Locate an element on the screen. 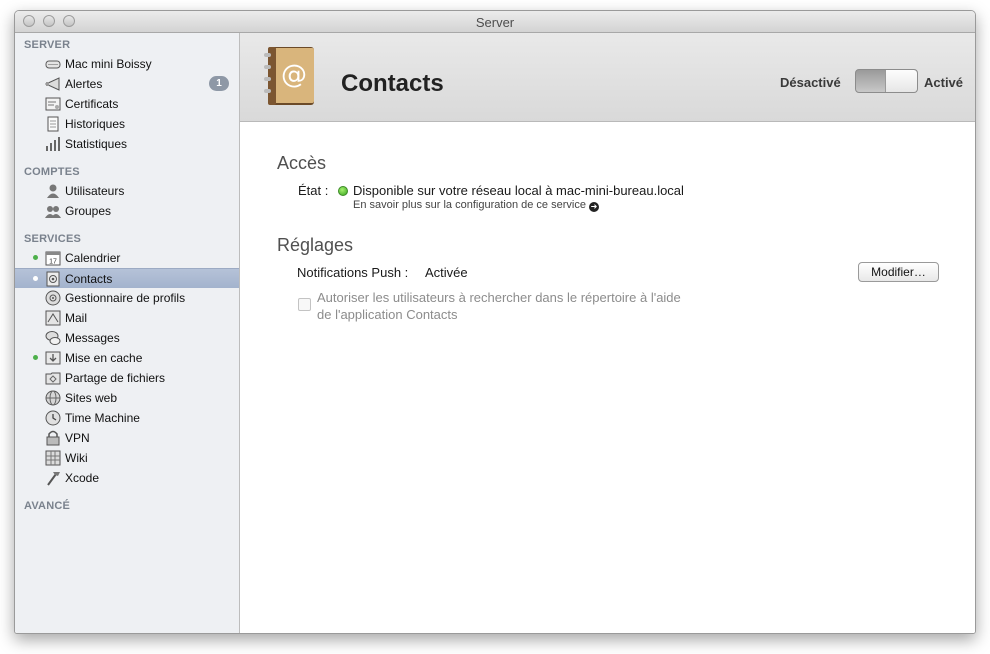 The height and width of the screenshot is (654, 990). sidebar-item-alertes: Alertes 1 is located at coordinates (127, 84).